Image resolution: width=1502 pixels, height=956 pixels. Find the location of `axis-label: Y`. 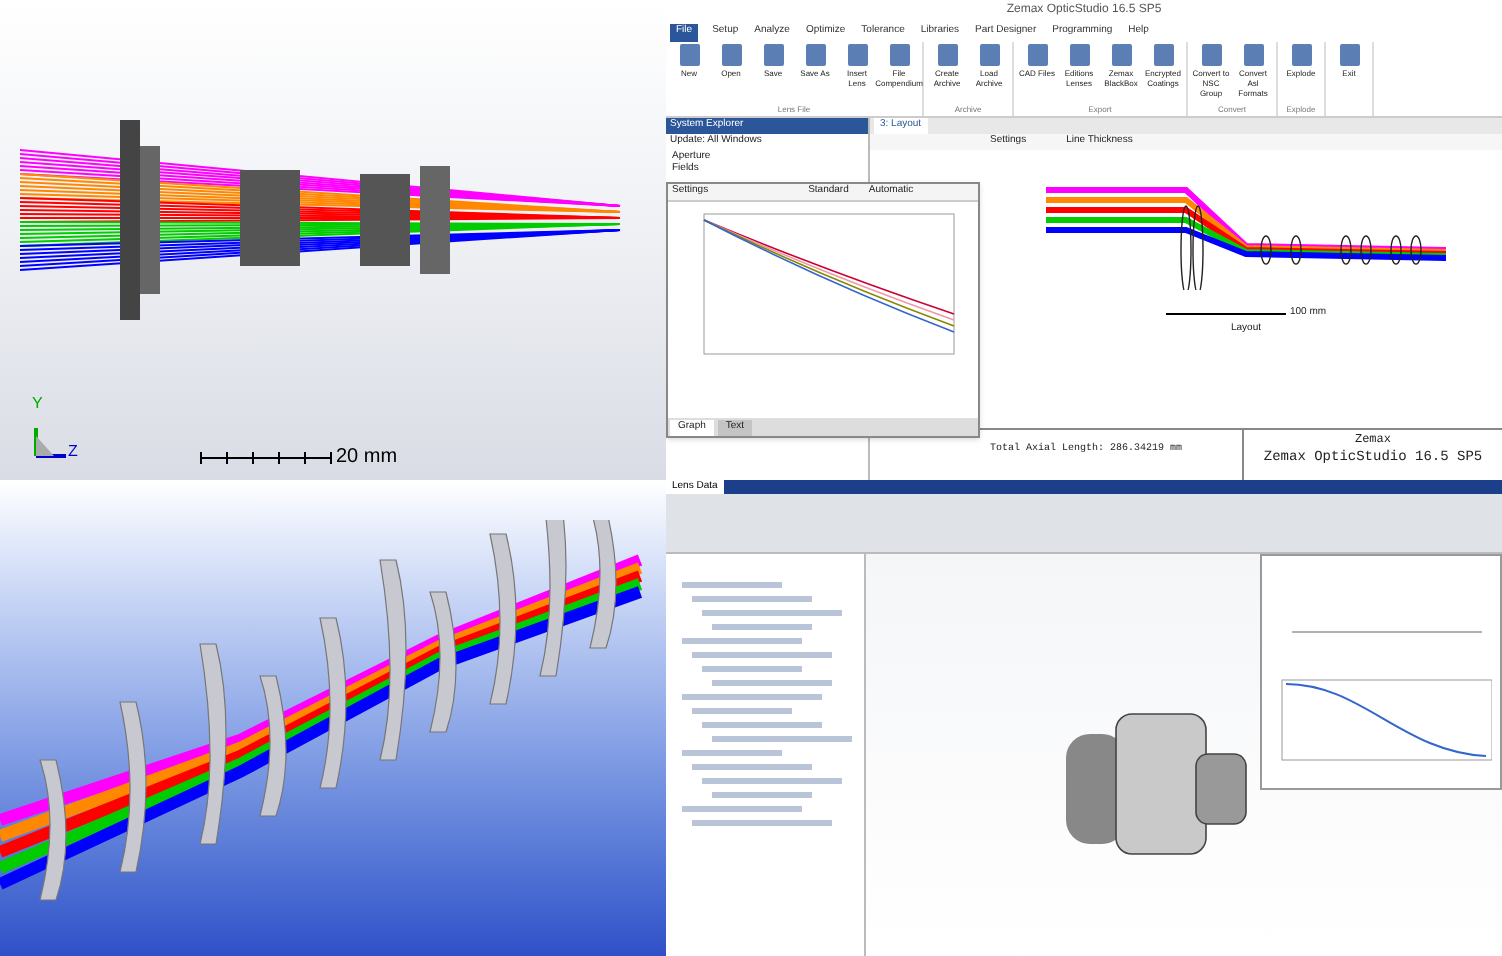

axis-label: Y is located at coordinates (37, 404).